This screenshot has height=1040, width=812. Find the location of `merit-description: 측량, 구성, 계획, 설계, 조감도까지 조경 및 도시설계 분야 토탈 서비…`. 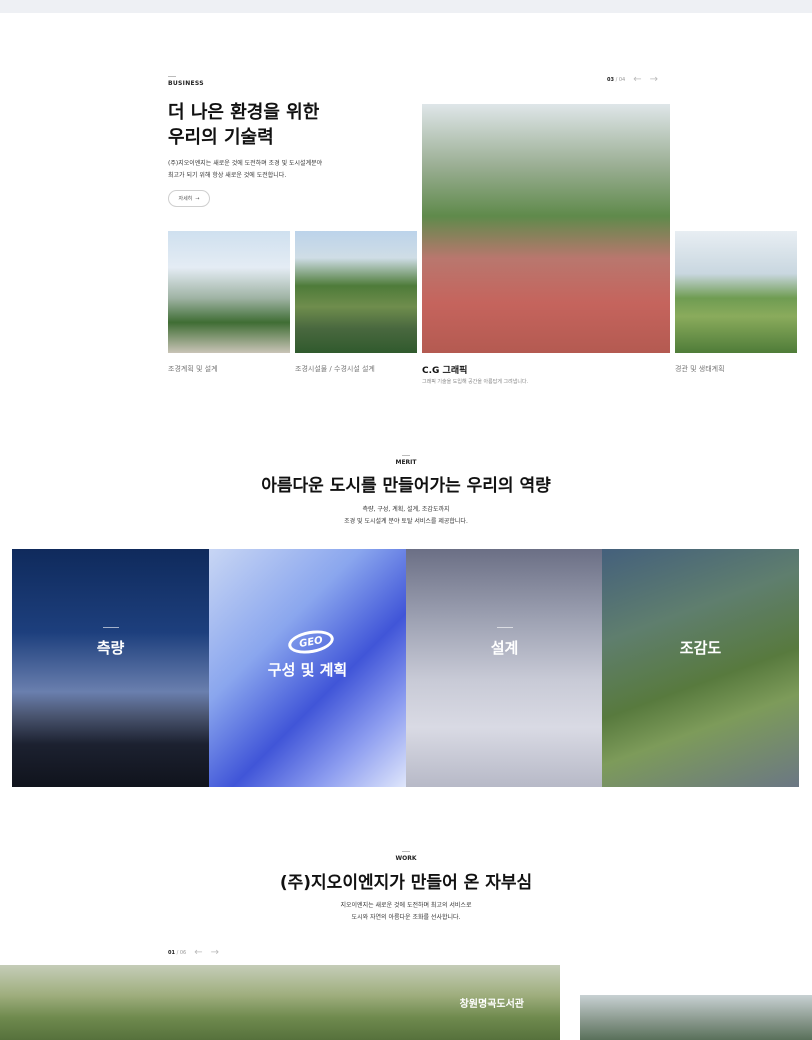

merit-description: 측량, 구성, 계획, 설계, 조감도까지 조경 및 도시설계 분야 토탈 서비… is located at coordinates (406, 515).